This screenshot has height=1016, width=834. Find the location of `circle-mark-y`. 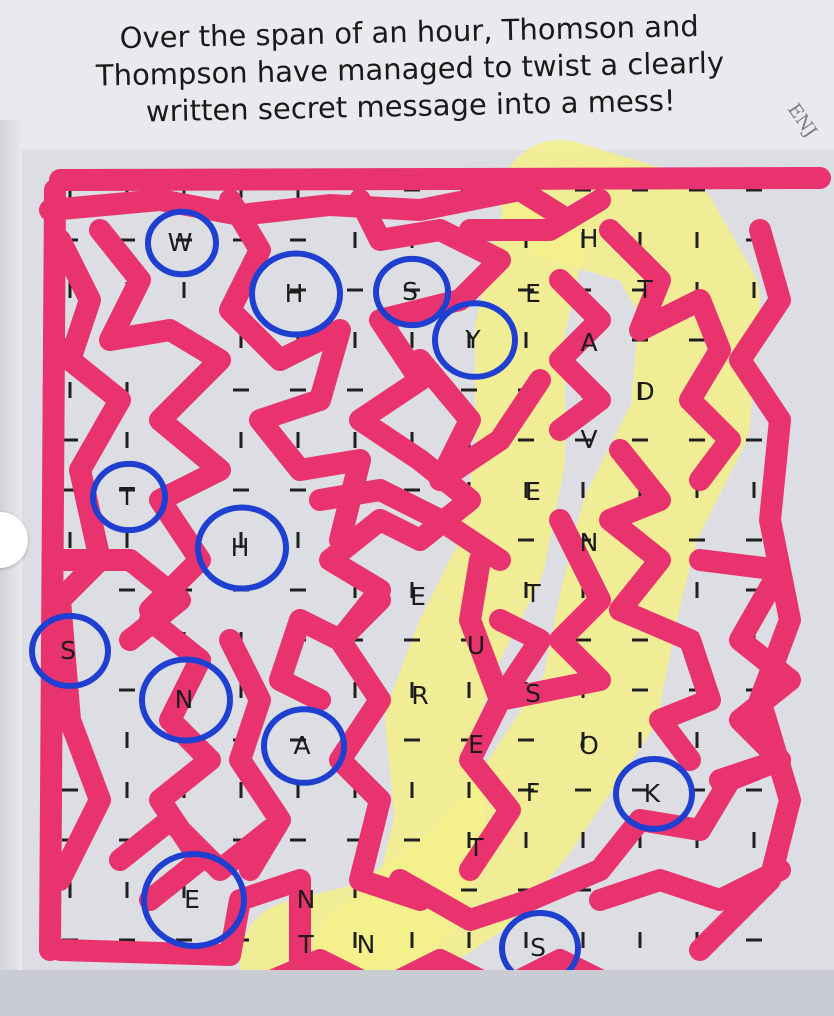

circle-mark-y is located at coordinates (475, 340).